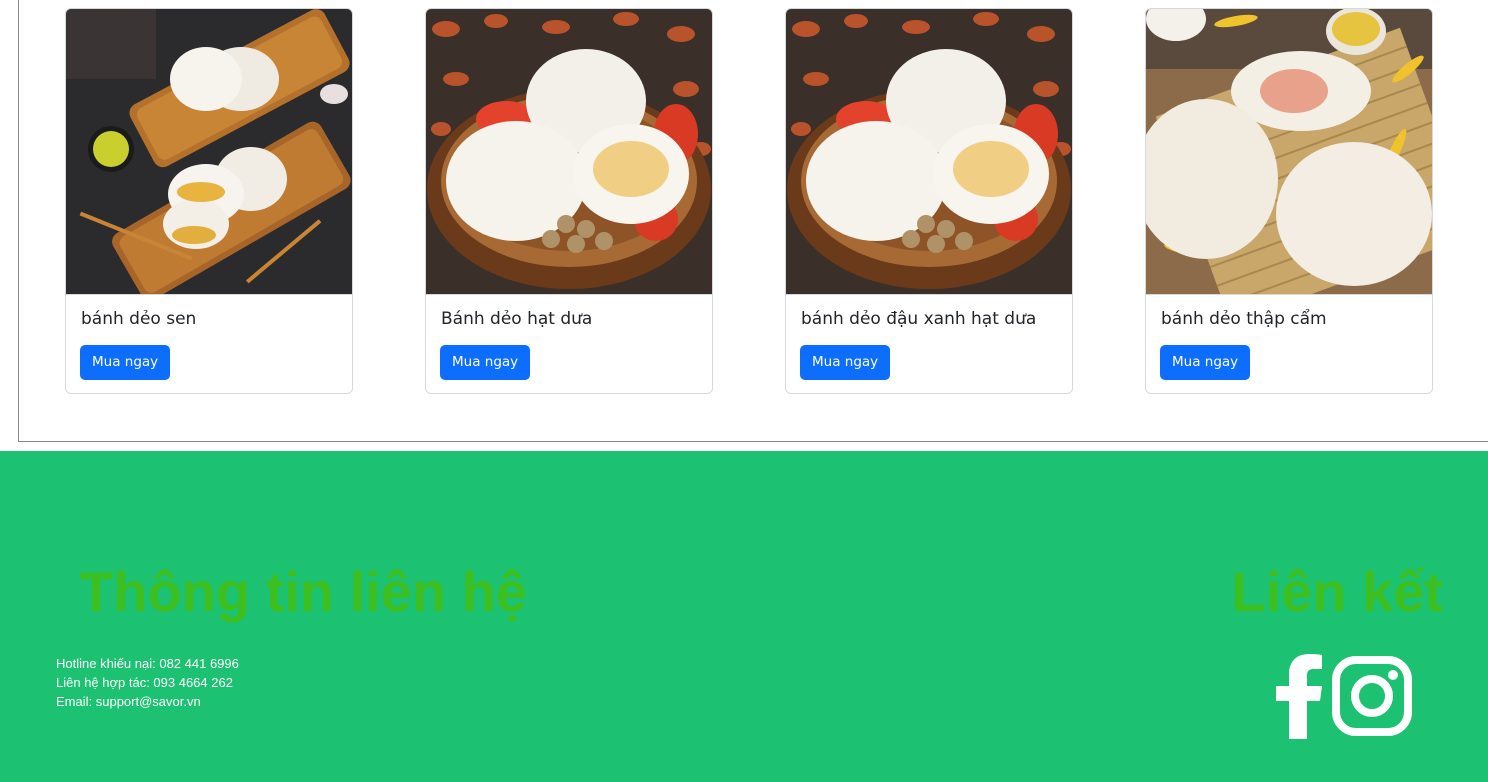 The image size is (1488, 782). What do you see at coordinates (1244, 319) in the screenshot?
I see `product-name: bánh dẻo thập cẩm` at bounding box center [1244, 319].